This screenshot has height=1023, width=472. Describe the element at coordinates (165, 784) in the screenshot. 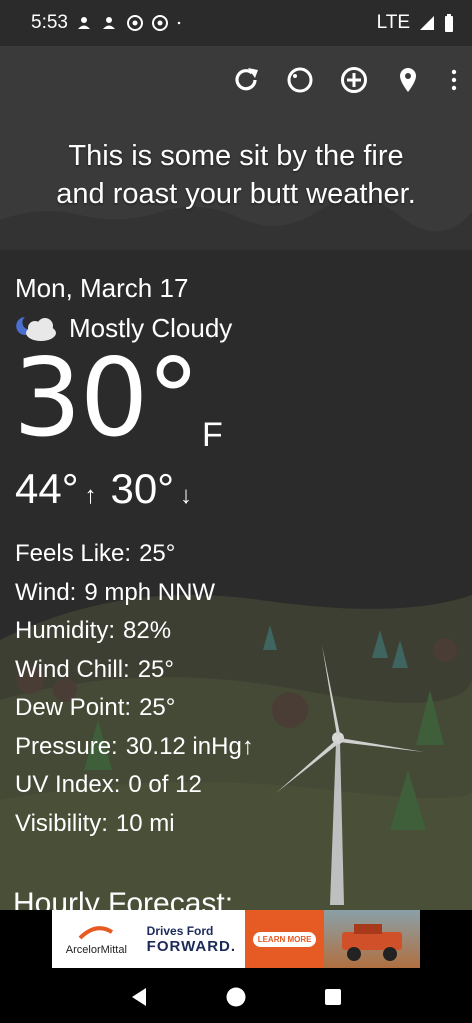

I see `detail-value: 0 of 12` at that location.